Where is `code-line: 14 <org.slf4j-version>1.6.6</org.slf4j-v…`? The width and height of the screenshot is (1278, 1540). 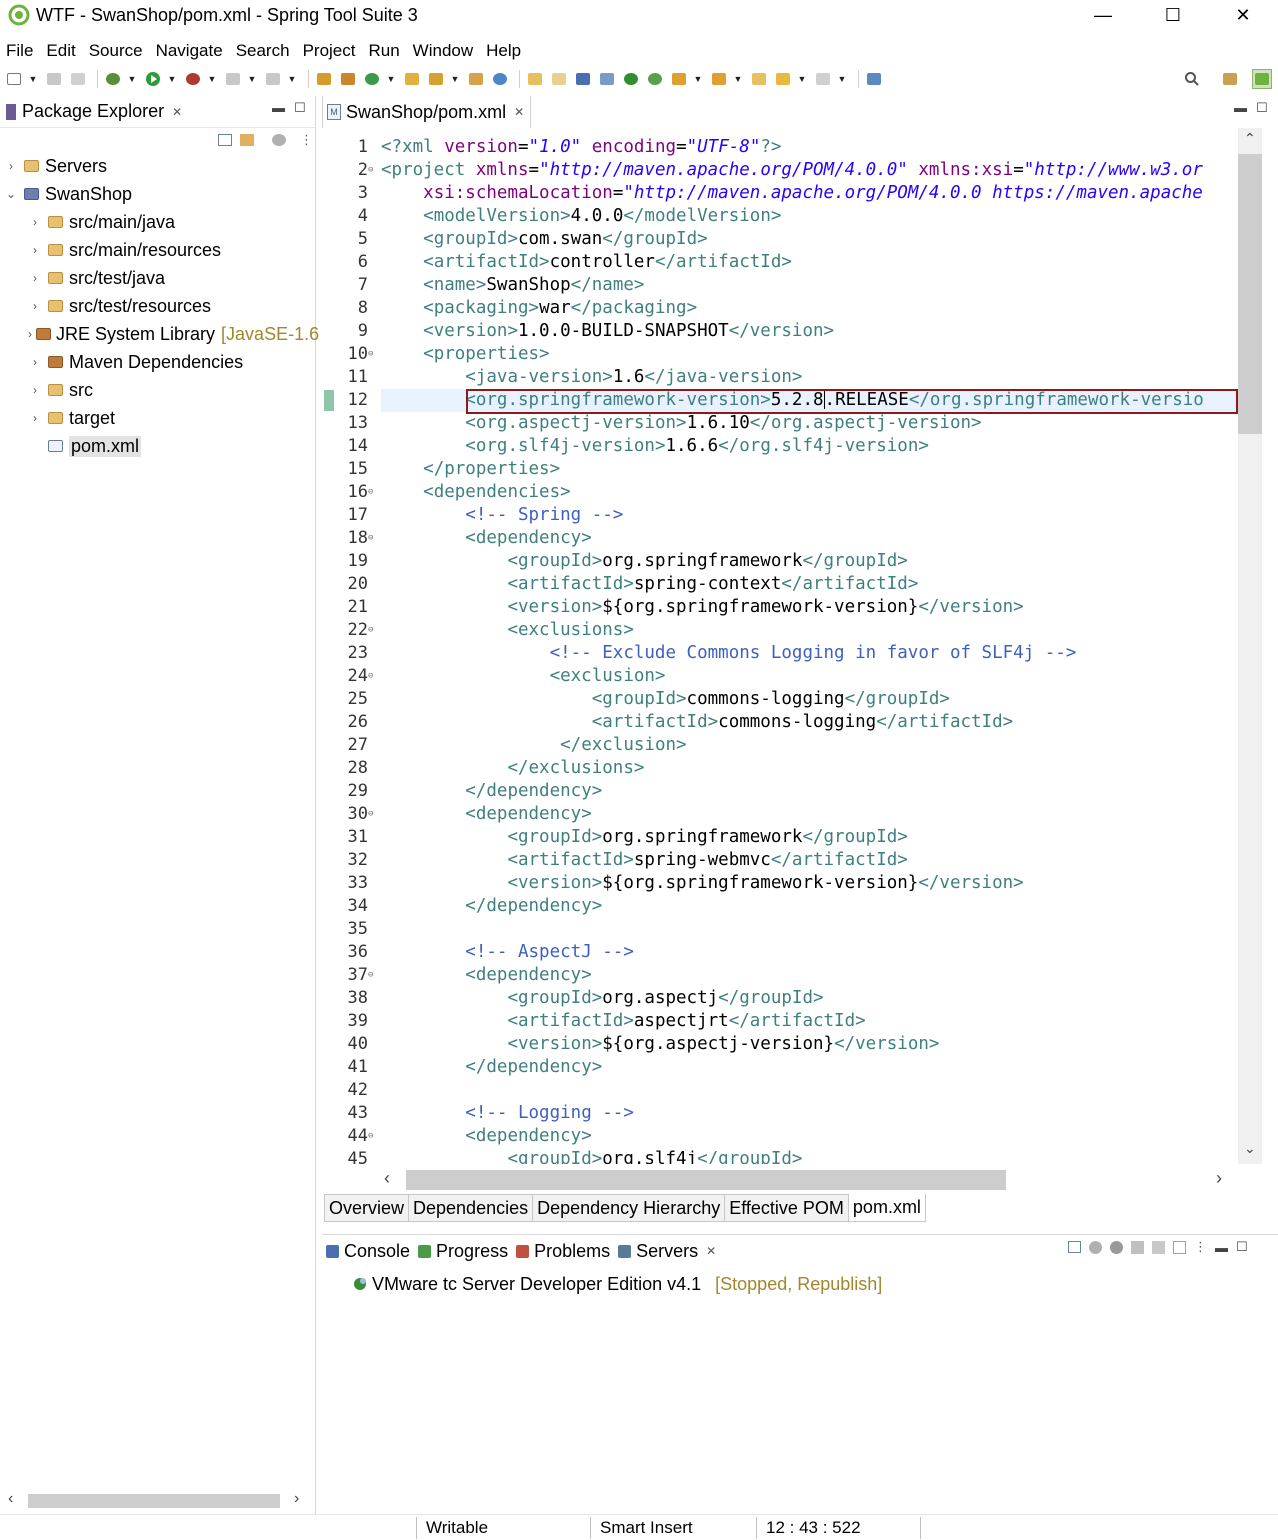 code-line: 14 <org.slf4j-version>1.6.6</org.slf4j-v… is located at coordinates (780, 446).